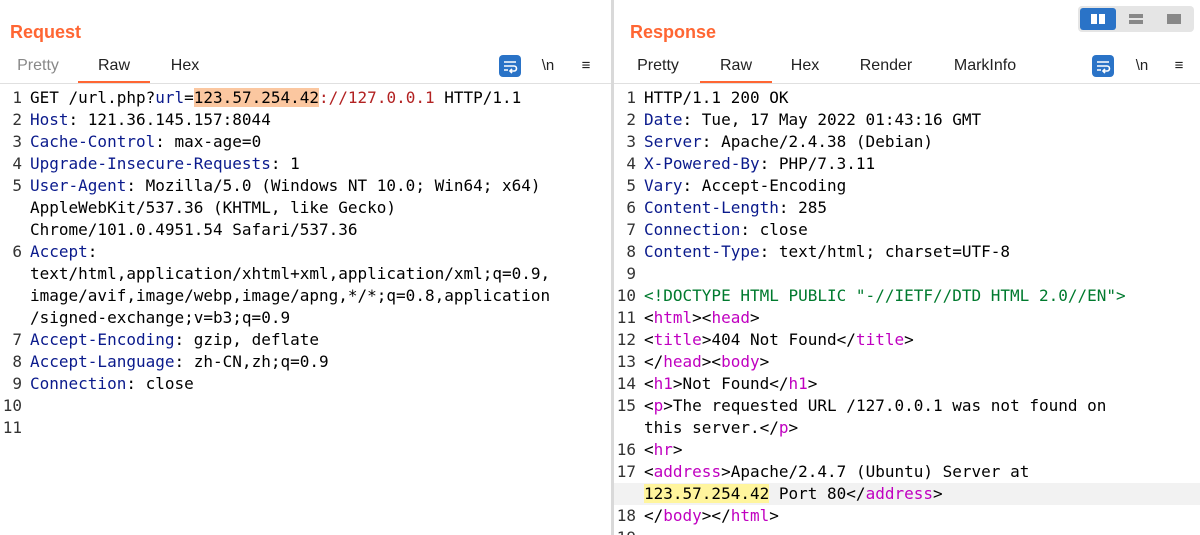 The width and height of the screenshot is (1200, 535). I want to click on code-line: 13 </head><body>, so click(907, 362).